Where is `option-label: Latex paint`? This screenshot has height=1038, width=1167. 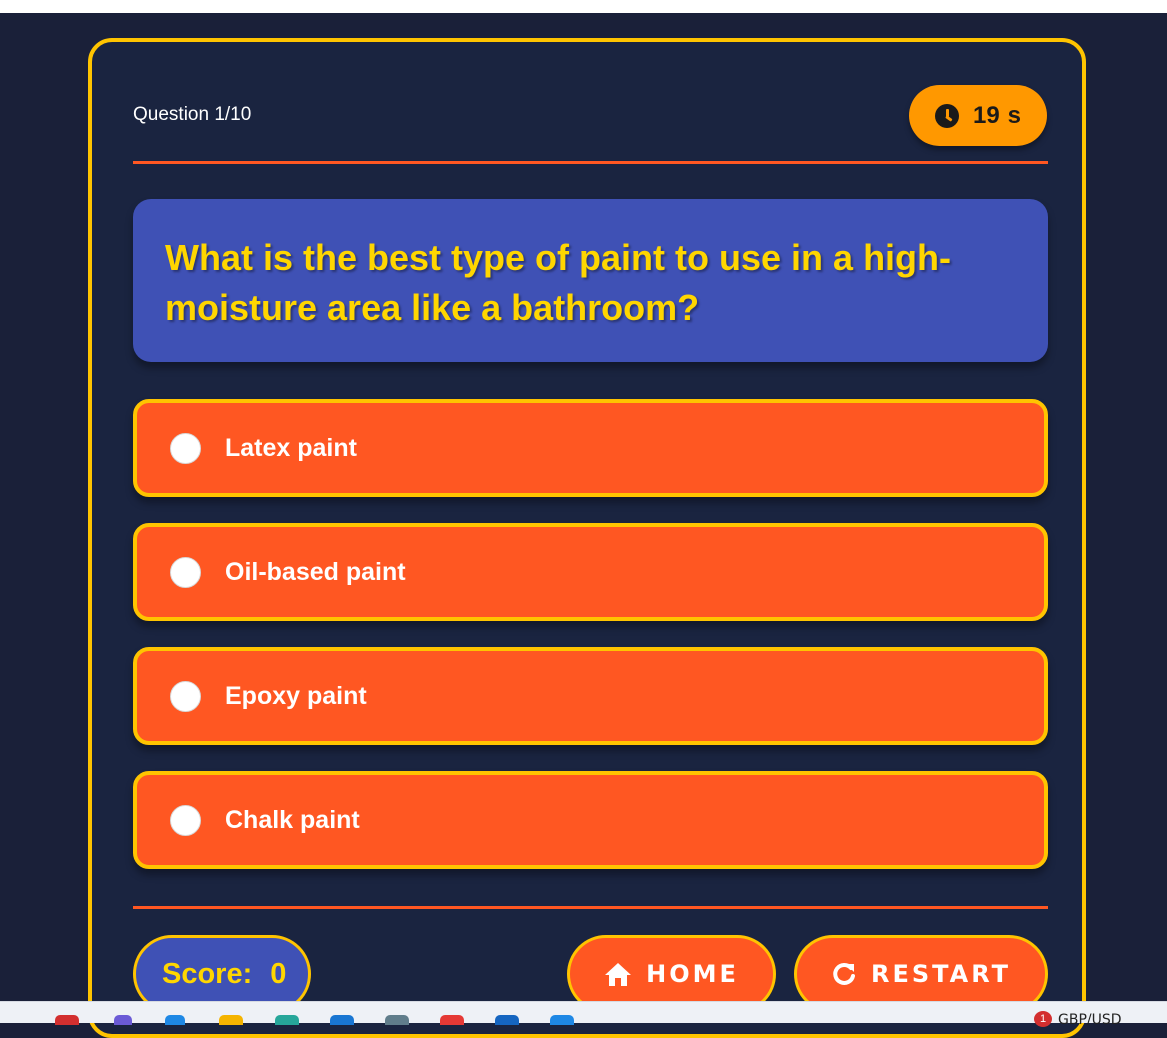 option-label: Latex paint is located at coordinates (291, 447).